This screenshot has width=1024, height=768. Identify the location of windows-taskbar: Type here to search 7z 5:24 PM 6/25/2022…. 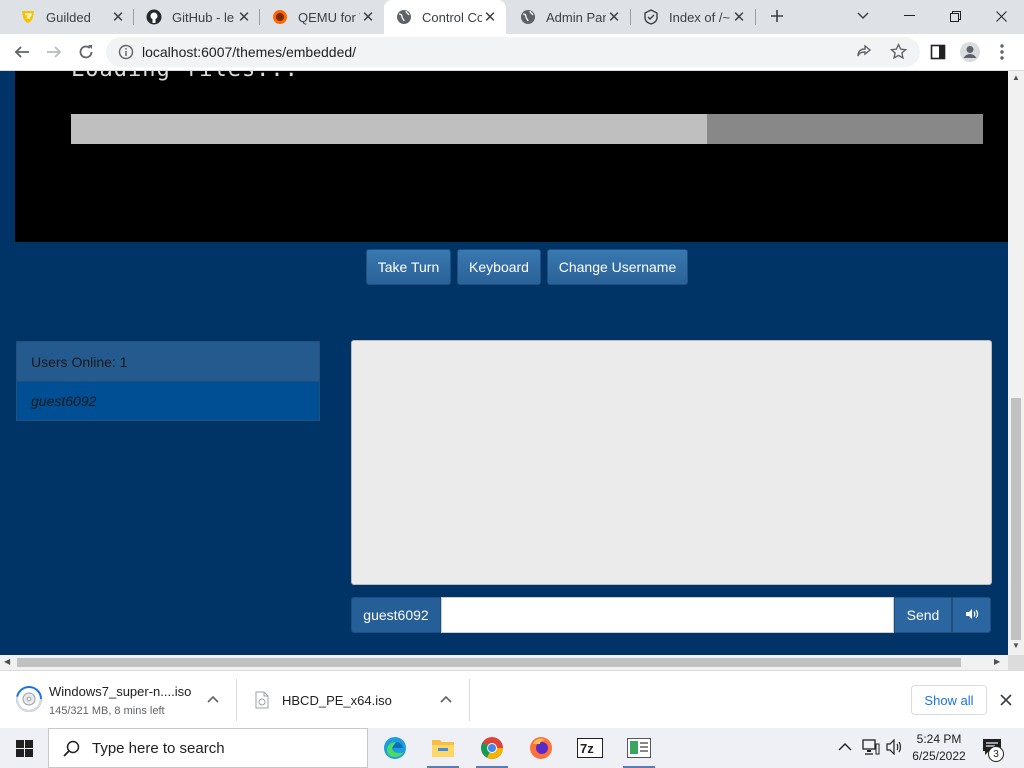
(512, 748).